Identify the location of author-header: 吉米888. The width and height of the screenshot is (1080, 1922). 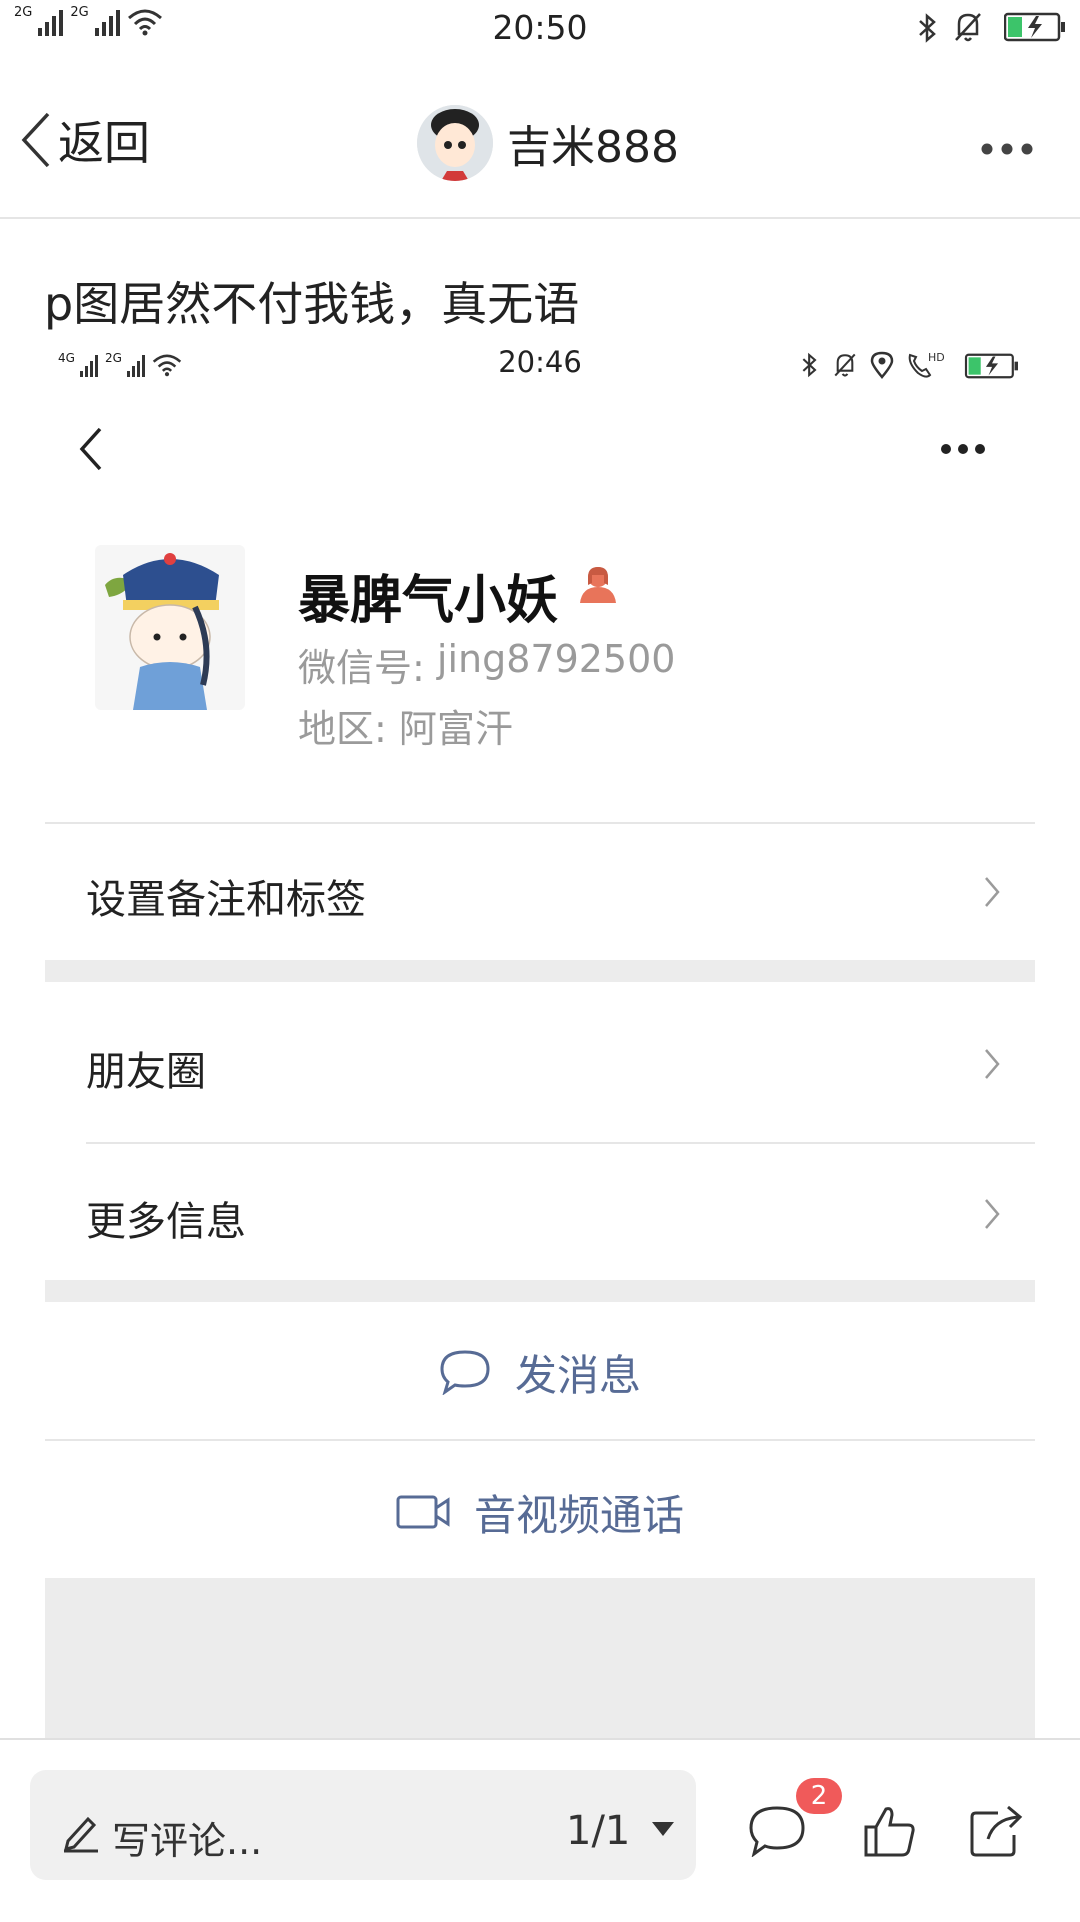
(548, 143).